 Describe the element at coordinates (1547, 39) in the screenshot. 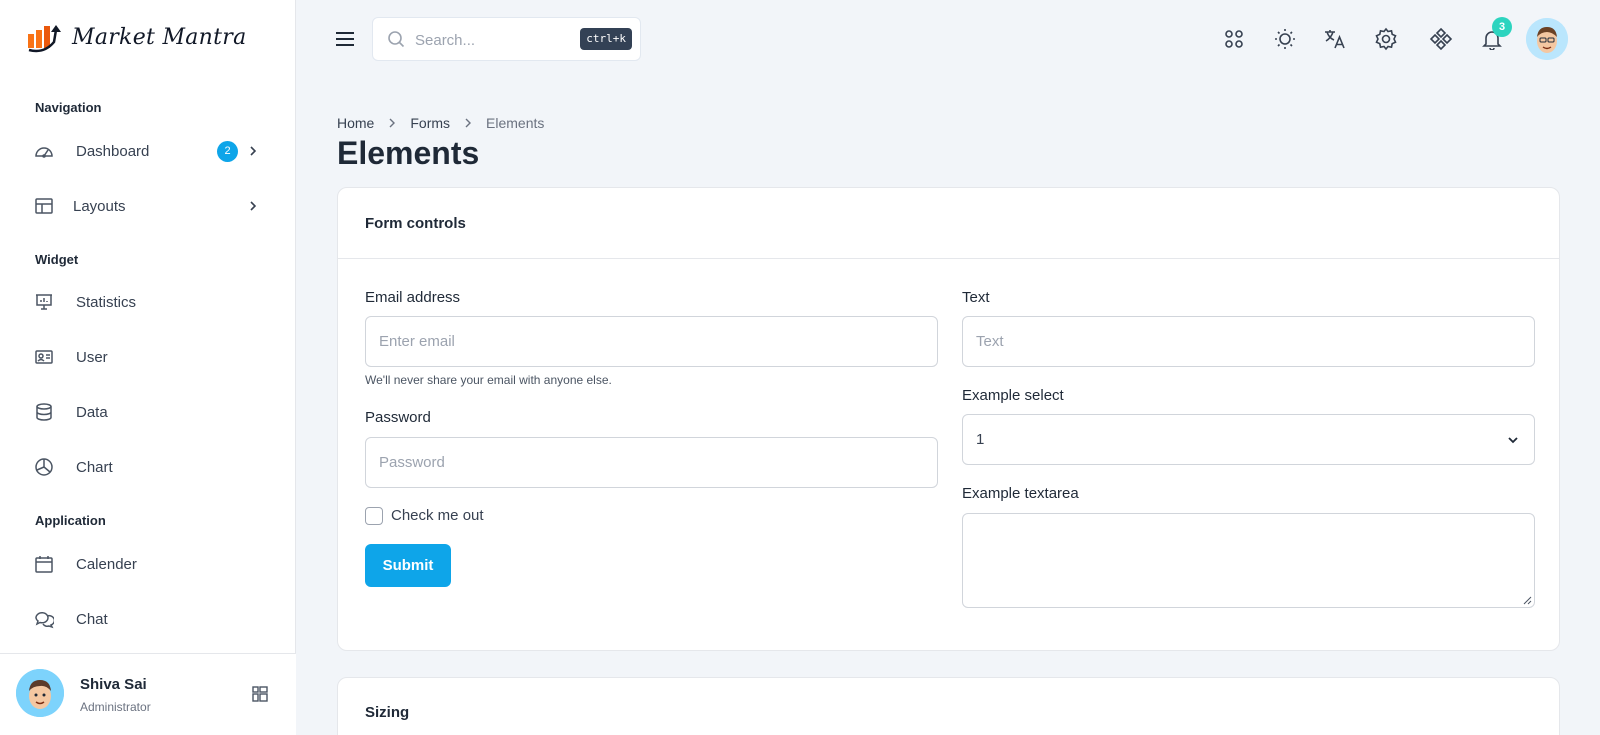

I see `profile-avatar` at that location.